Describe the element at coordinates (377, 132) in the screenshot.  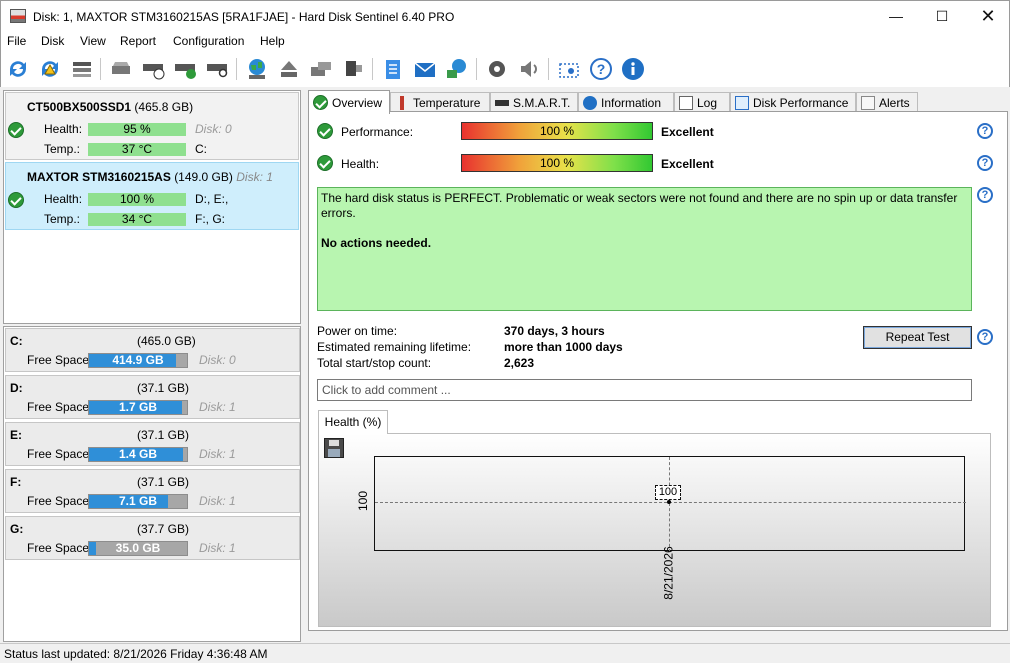
I see `performance-label: Performance:` at that location.